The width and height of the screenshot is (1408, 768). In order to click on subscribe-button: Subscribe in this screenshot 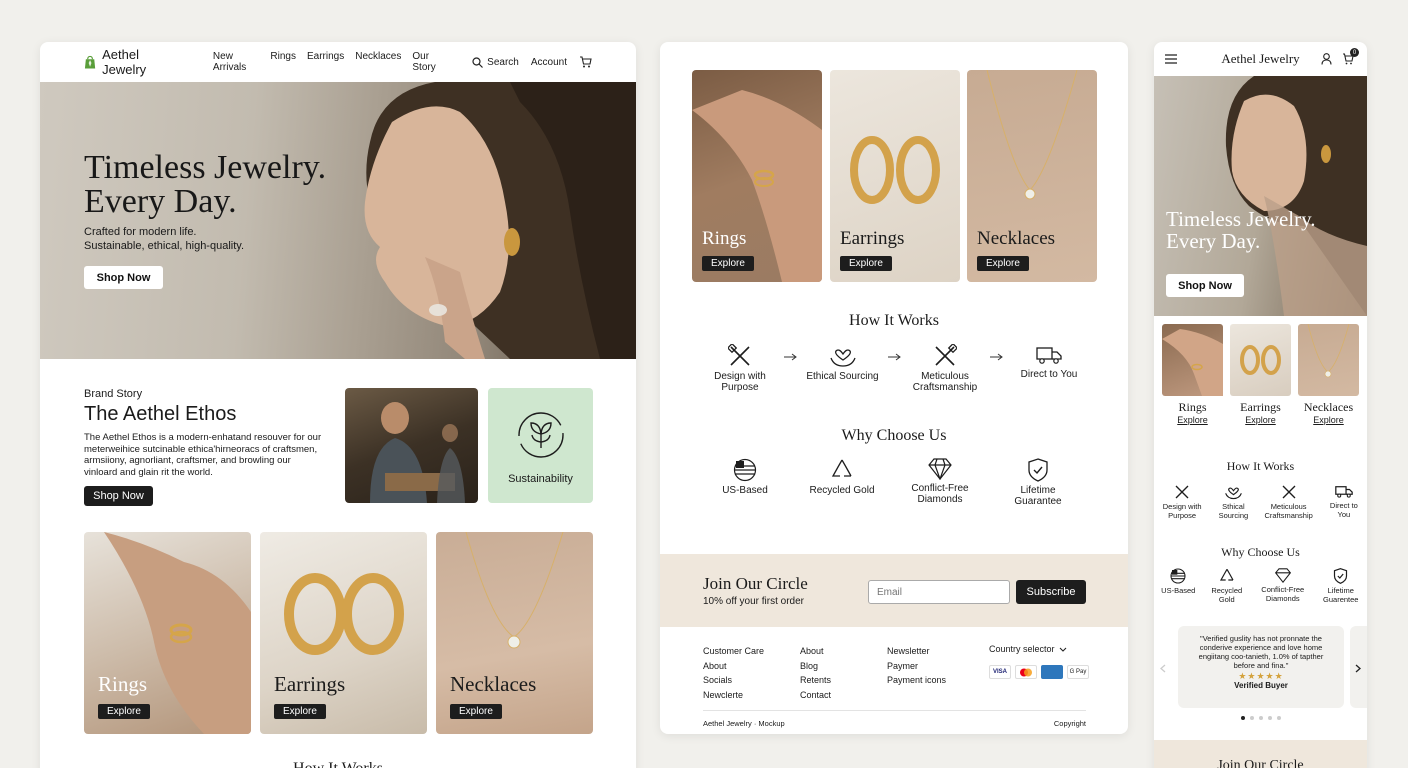, I will do `click(1051, 592)`.